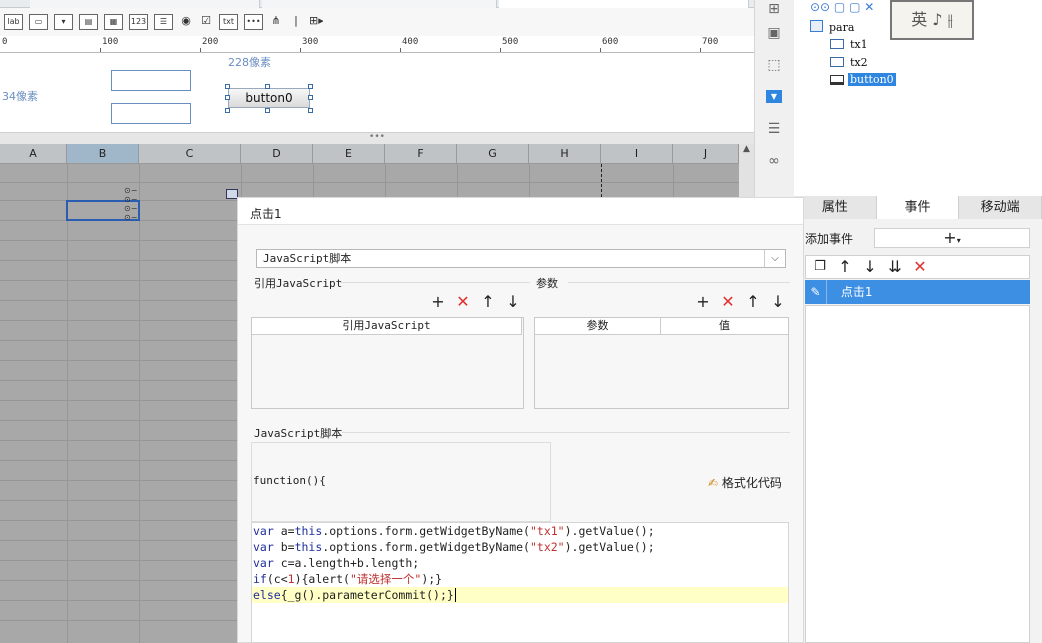 Image resolution: width=1042 pixels, height=643 pixels. What do you see at coordinates (624, 4) in the screenshot?
I see `document-tab-active` at bounding box center [624, 4].